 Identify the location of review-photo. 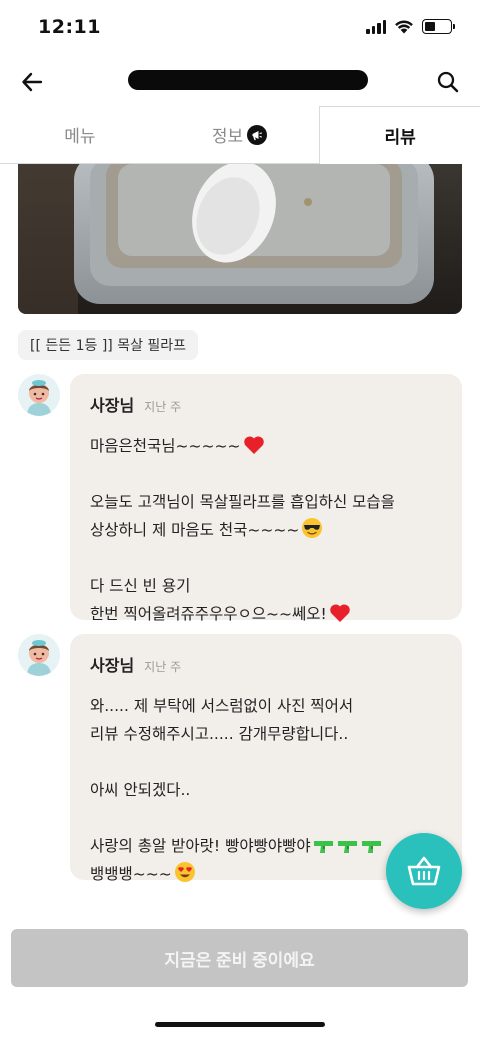
(240, 239).